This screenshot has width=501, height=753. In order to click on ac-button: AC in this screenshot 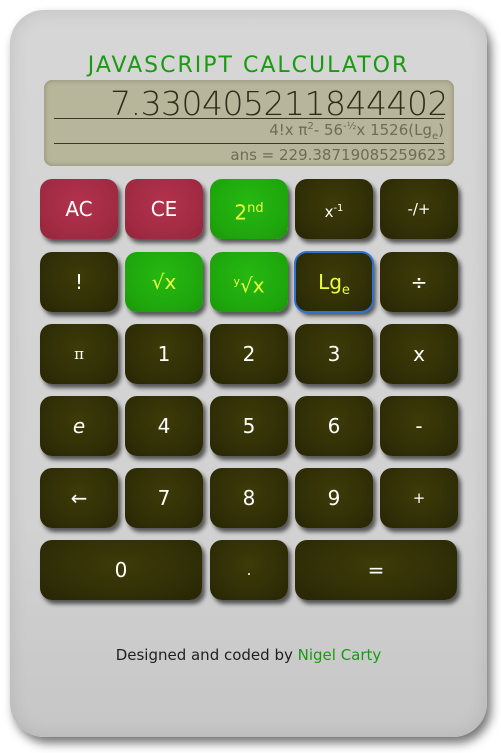, I will do `click(79, 209)`.